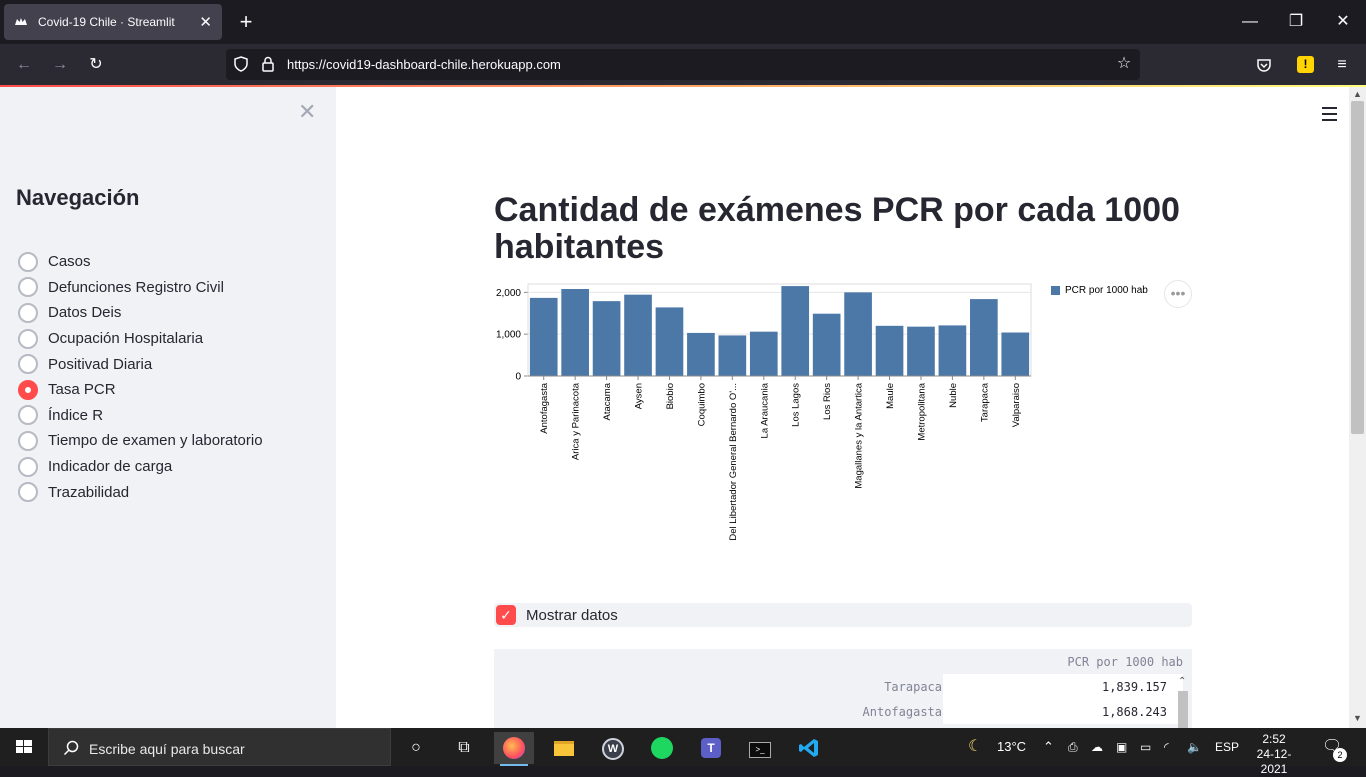  I want to click on hamburger-menu-icon, so click(1329, 114).